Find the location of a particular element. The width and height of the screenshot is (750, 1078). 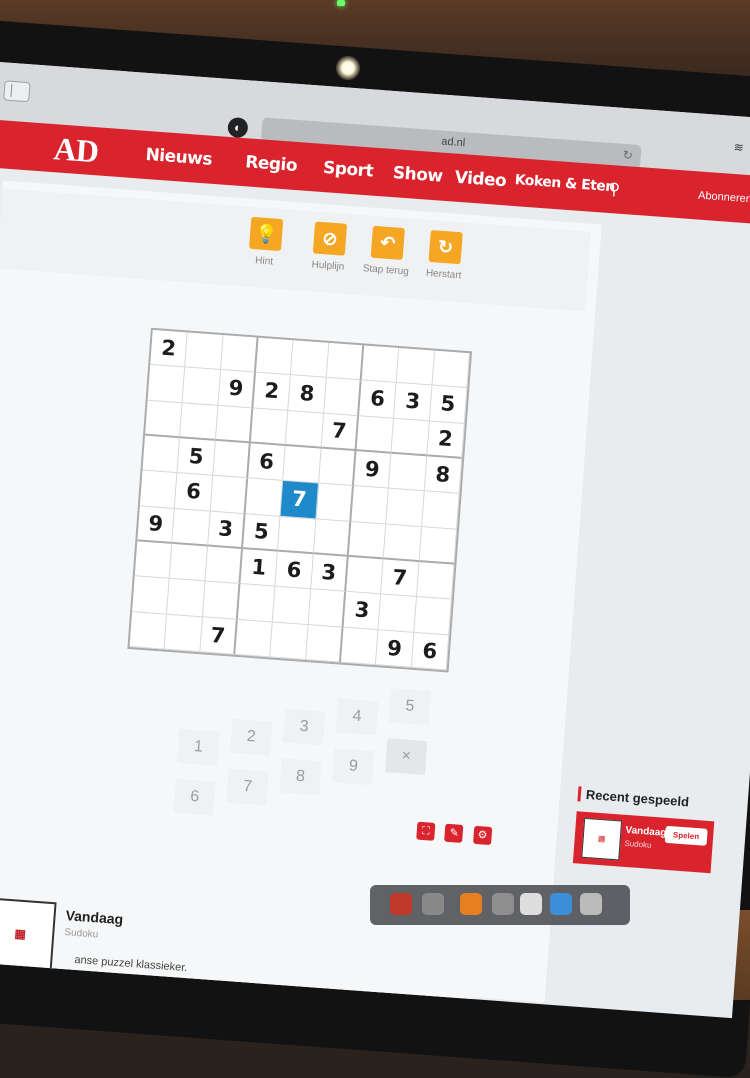

nav-item-regio: Regio is located at coordinates (271, 164).